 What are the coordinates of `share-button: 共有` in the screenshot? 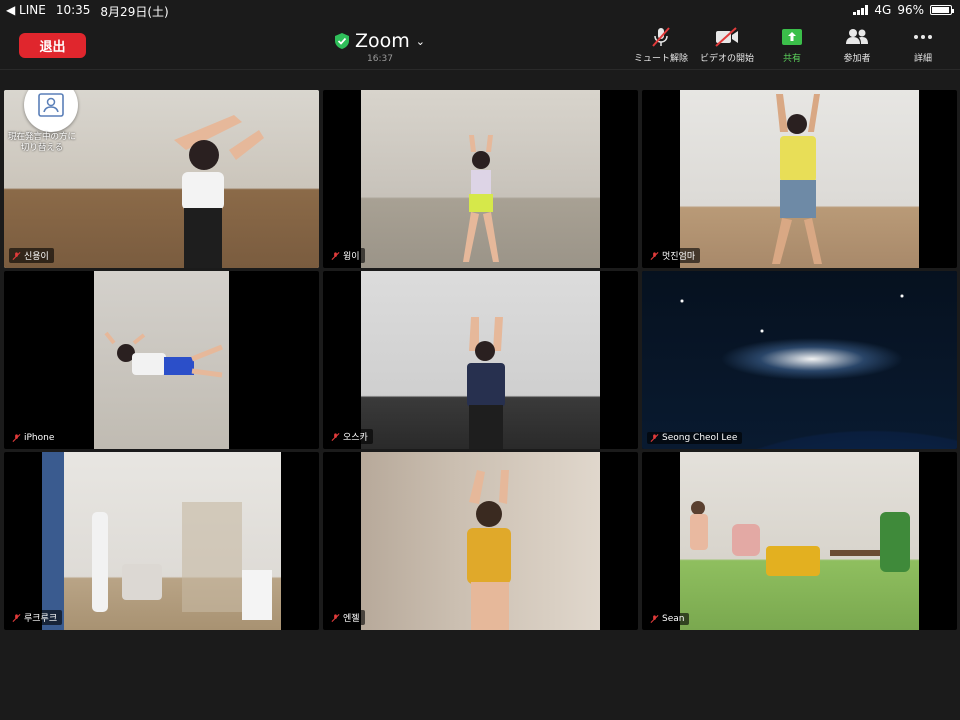 It's located at (792, 45).